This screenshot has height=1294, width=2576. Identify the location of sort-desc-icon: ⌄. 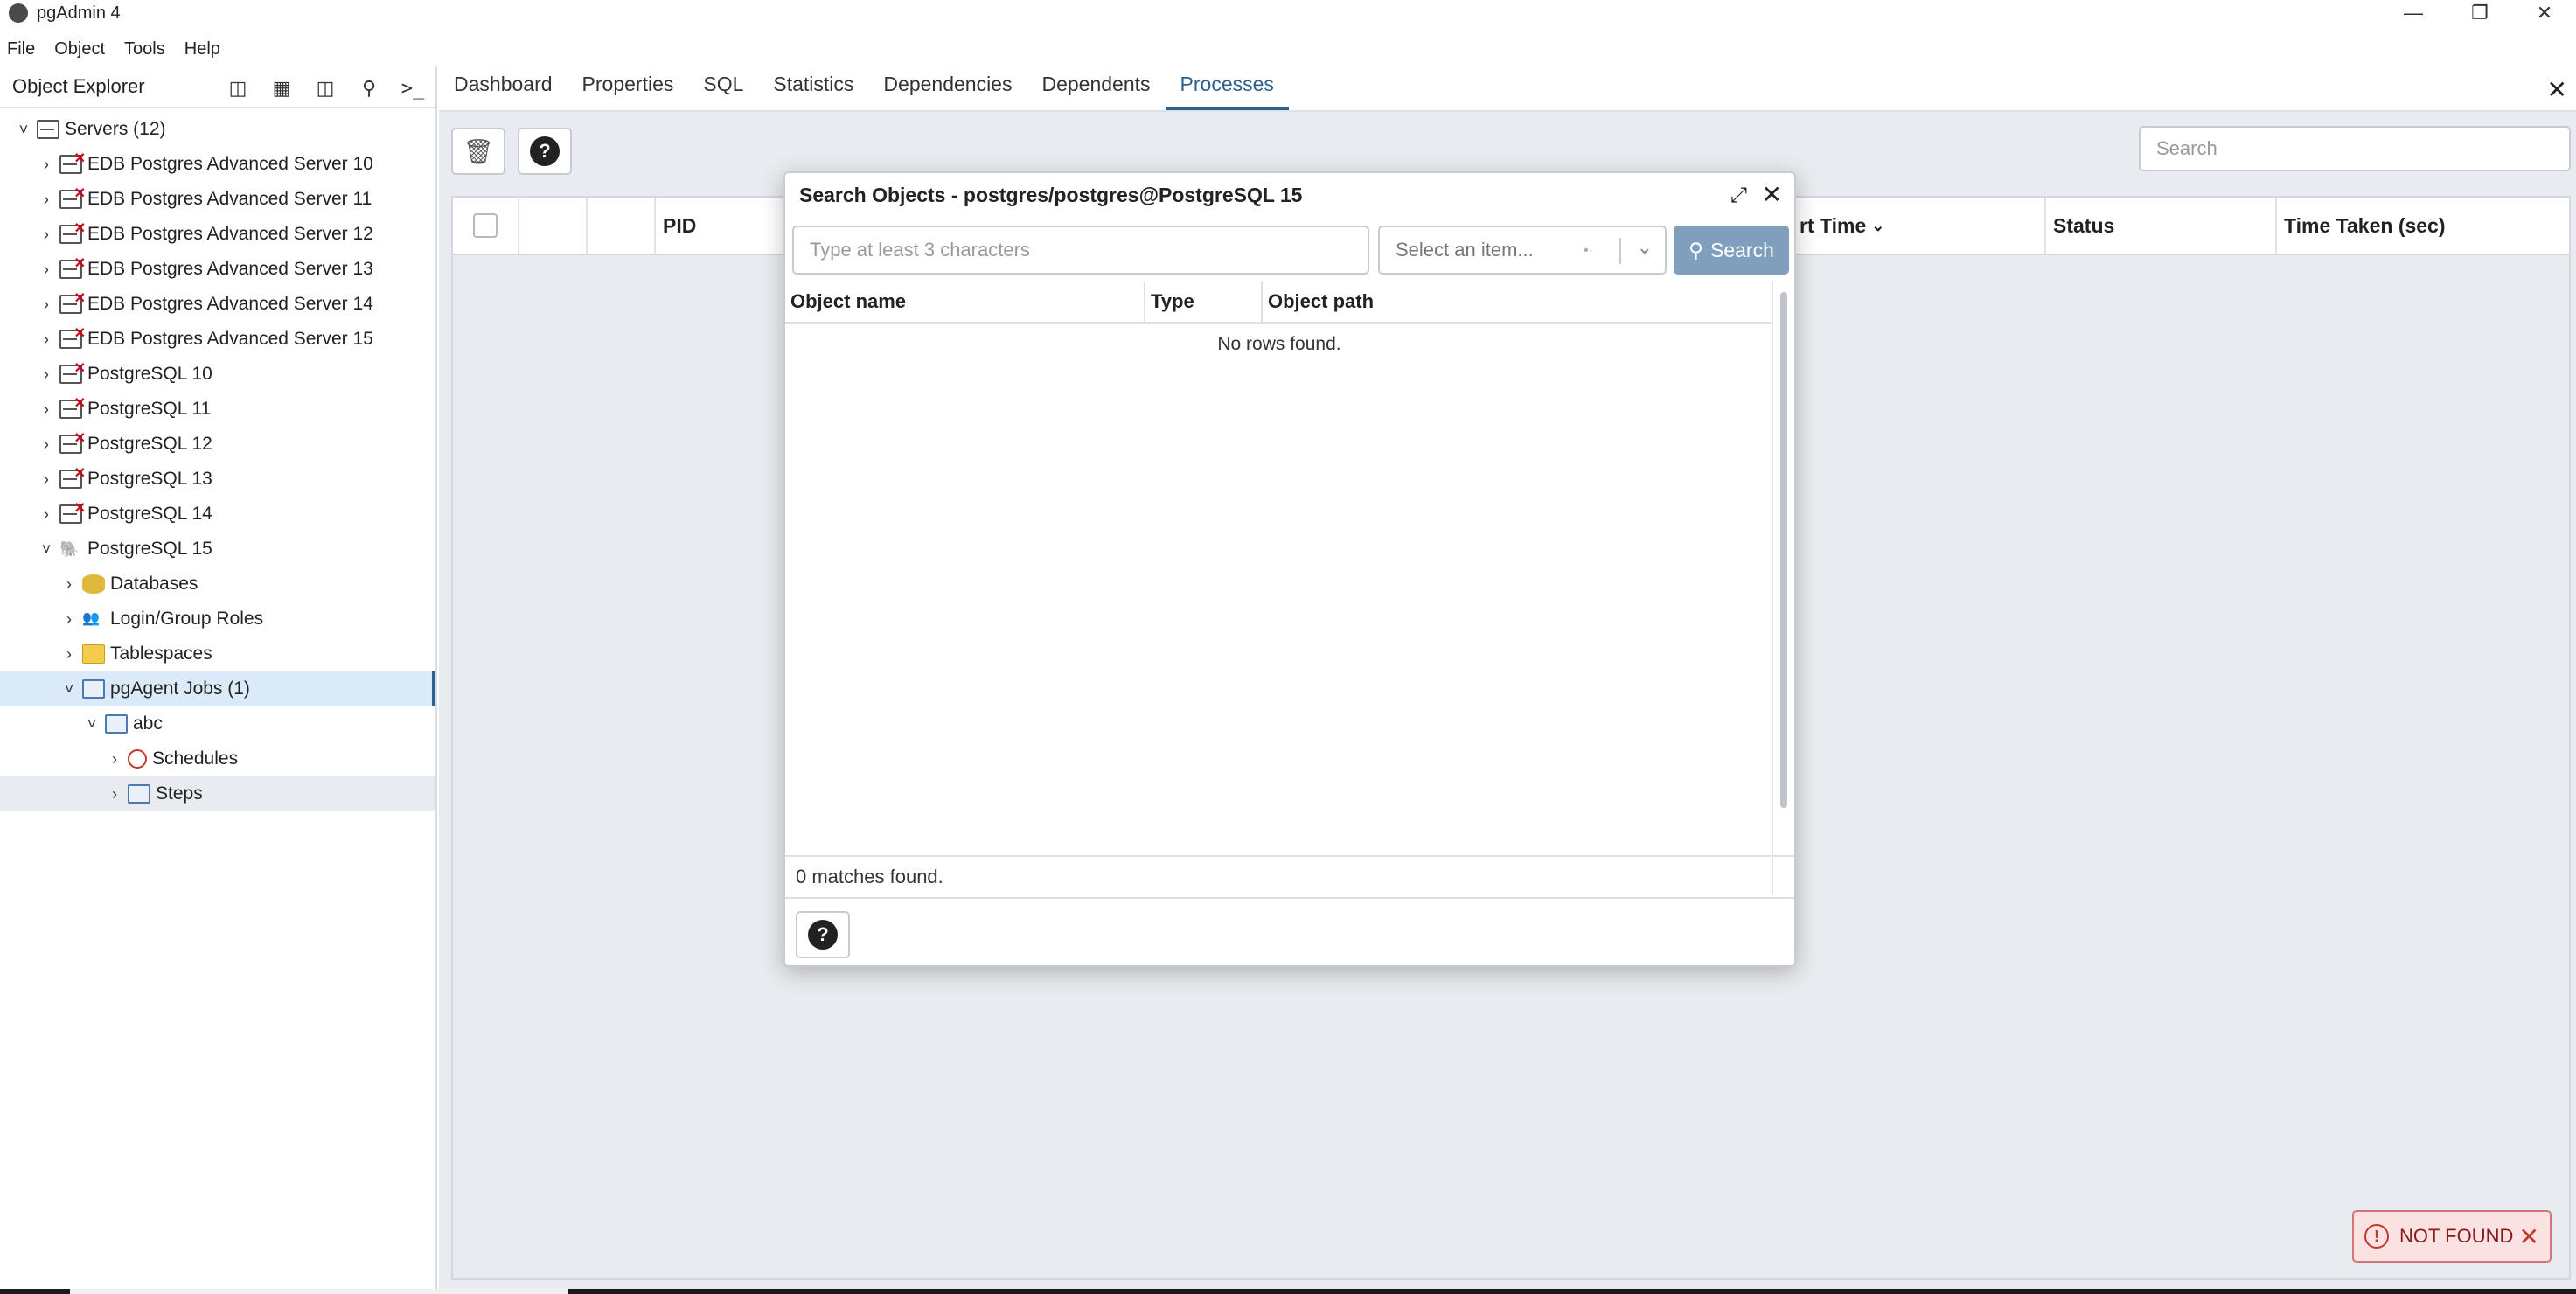
(1878, 225).